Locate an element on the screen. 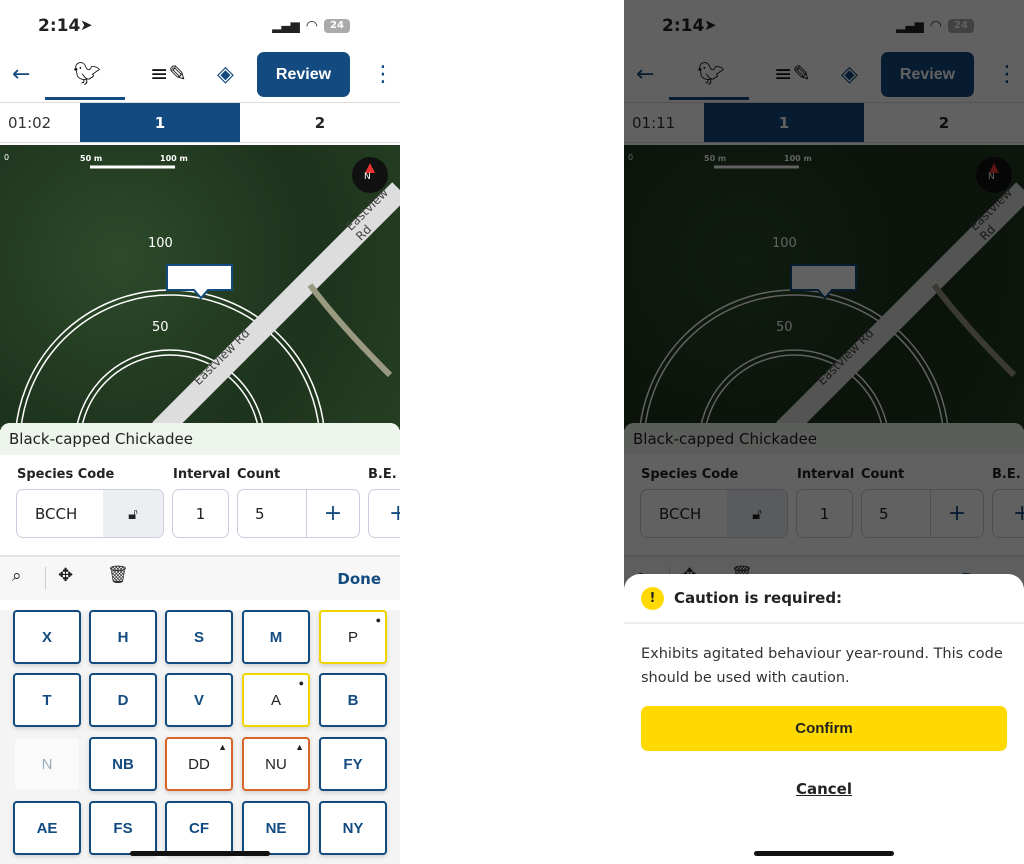 The image size is (1024, 864). back-arrow-icon: ← is located at coordinates (21, 74).